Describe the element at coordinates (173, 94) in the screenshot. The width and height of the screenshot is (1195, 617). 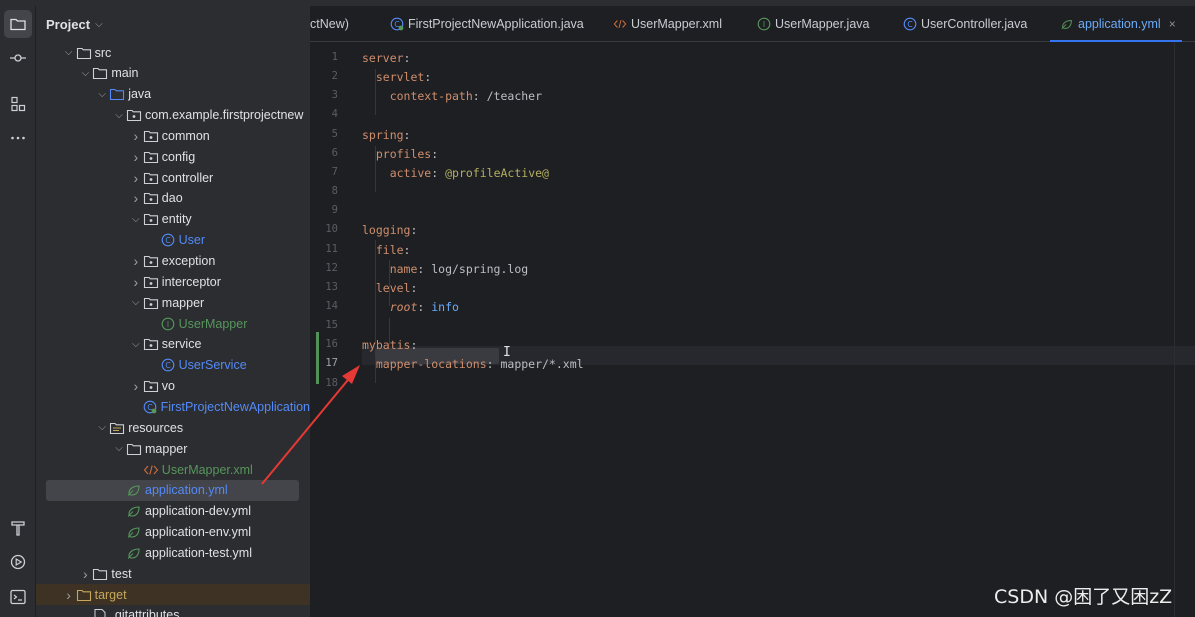
I see `tree-item-java: ⌵ java` at that location.